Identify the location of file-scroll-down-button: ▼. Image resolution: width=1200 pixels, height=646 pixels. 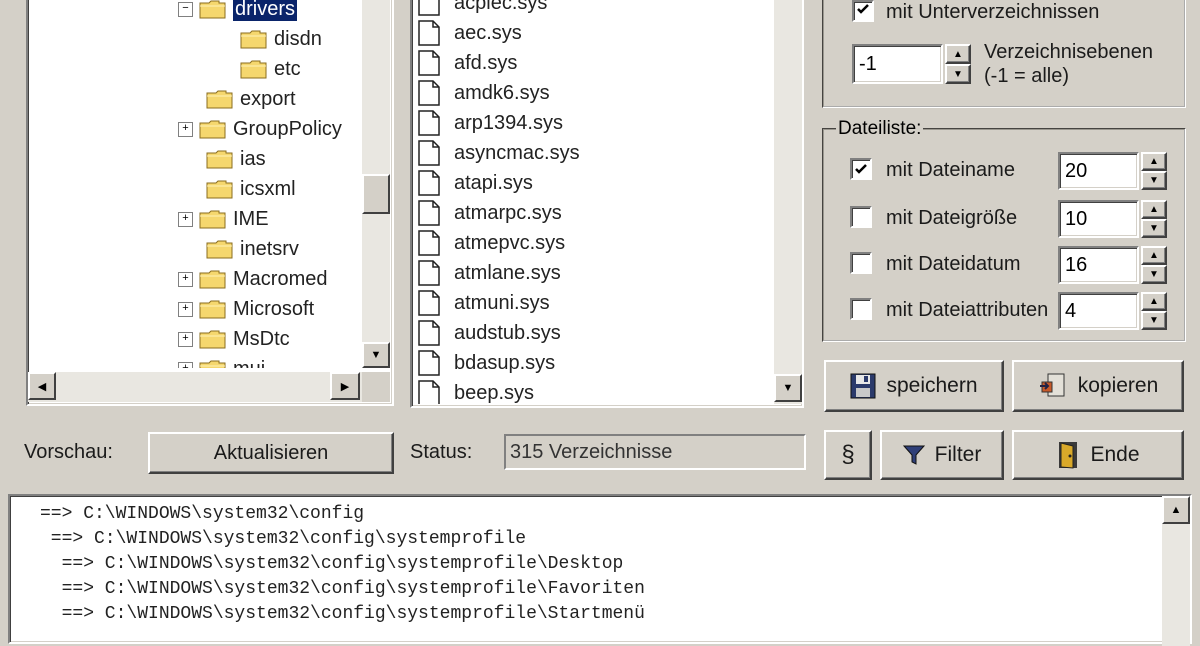
(788, 388).